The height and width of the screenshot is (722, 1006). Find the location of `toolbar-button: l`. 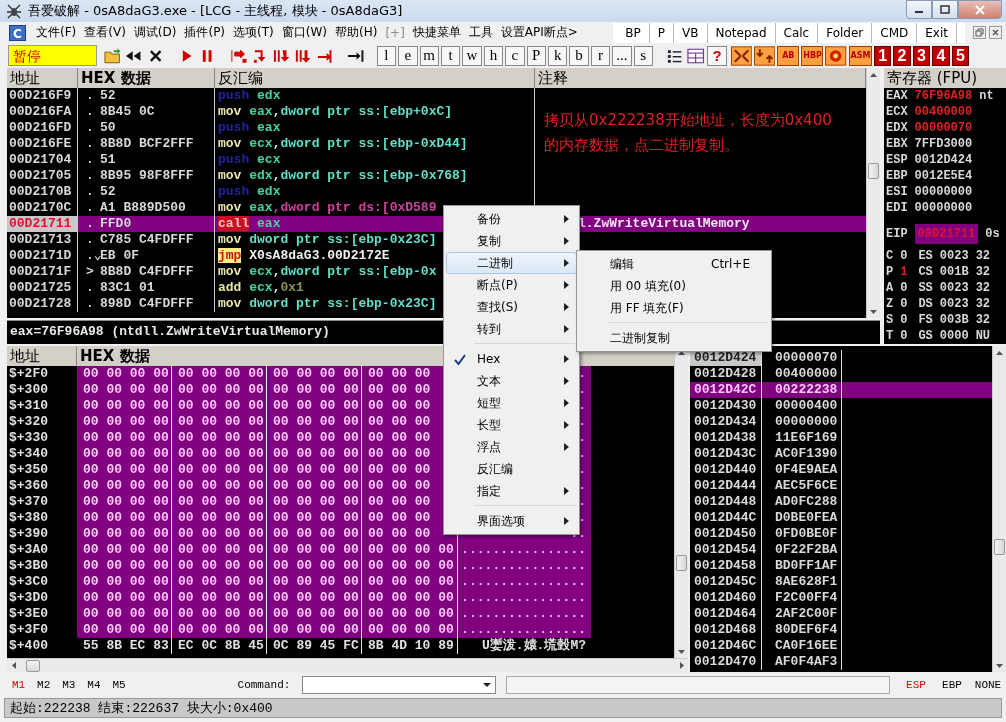

toolbar-button: l is located at coordinates (386, 55).